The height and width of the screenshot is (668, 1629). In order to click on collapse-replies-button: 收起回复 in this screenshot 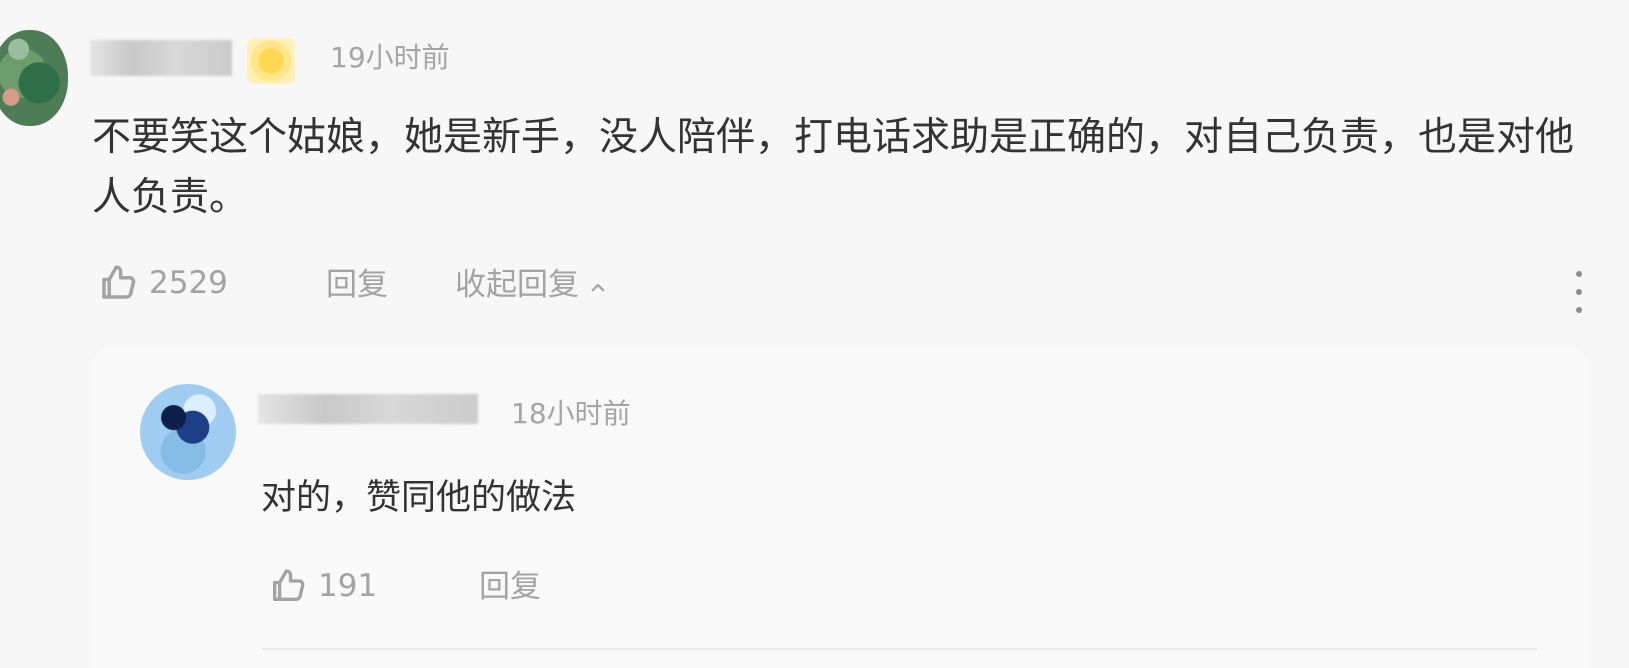, I will do `click(531, 285)`.